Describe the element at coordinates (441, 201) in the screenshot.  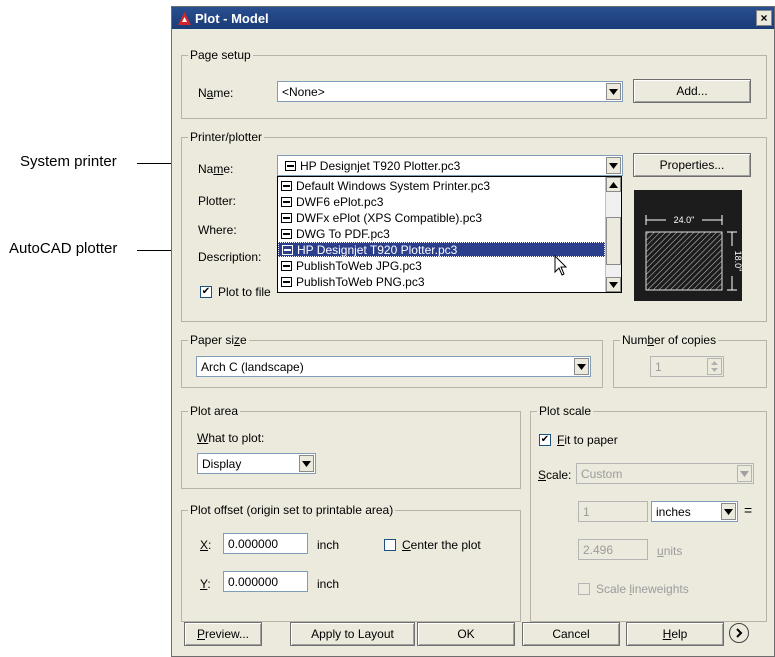
I see `printer-option: DWF6 ePlot.pc3` at that location.